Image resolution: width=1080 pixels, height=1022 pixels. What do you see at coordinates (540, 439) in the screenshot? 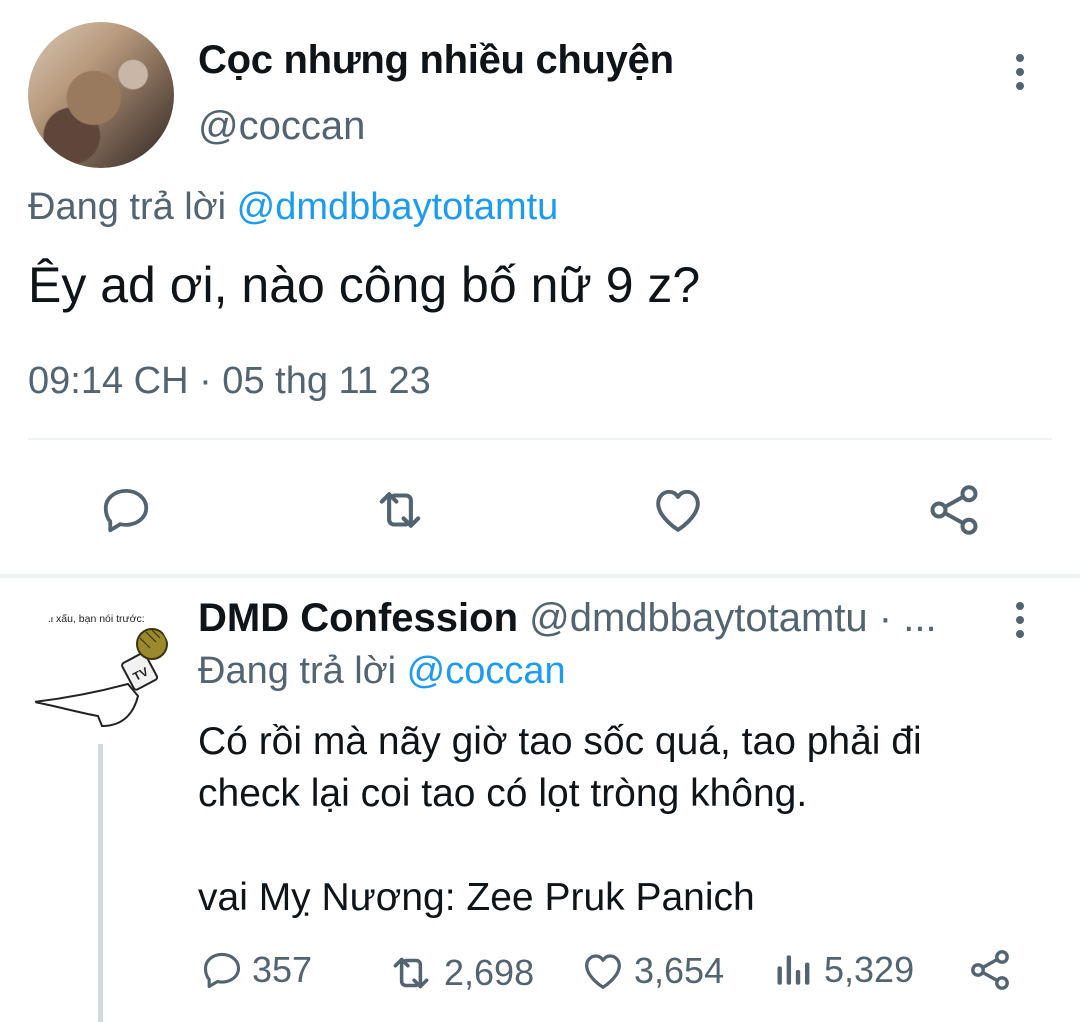
I see `divider` at bounding box center [540, 439].